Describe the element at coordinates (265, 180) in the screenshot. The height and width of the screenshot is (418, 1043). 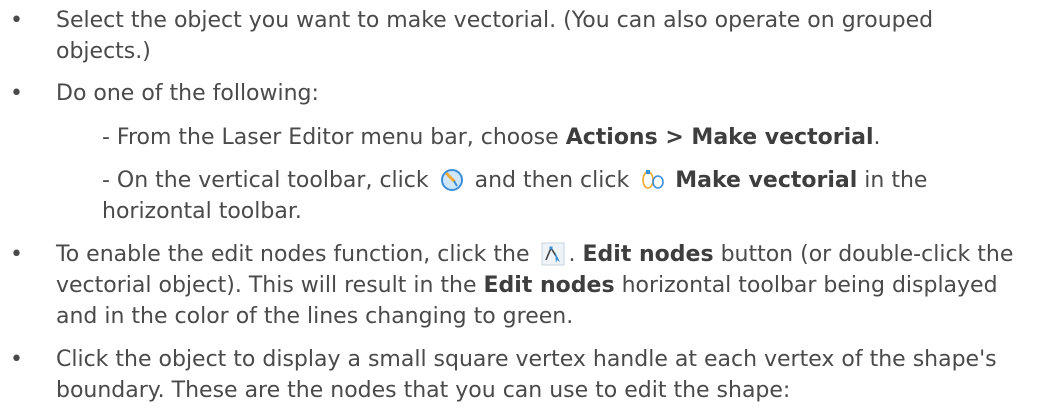
I see `option-text: - On the vertical toolbar, click` at that location.